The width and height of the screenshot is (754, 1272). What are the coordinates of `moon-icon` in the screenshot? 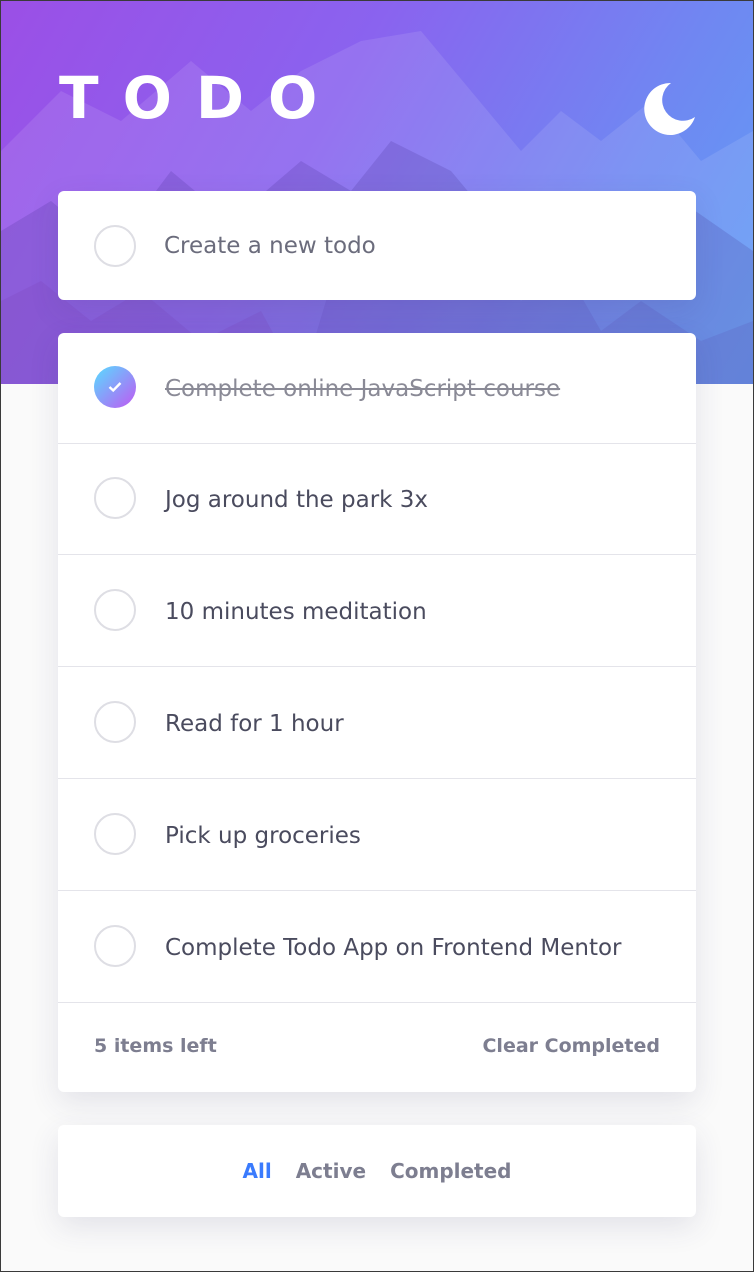 It's located at (667, 107).